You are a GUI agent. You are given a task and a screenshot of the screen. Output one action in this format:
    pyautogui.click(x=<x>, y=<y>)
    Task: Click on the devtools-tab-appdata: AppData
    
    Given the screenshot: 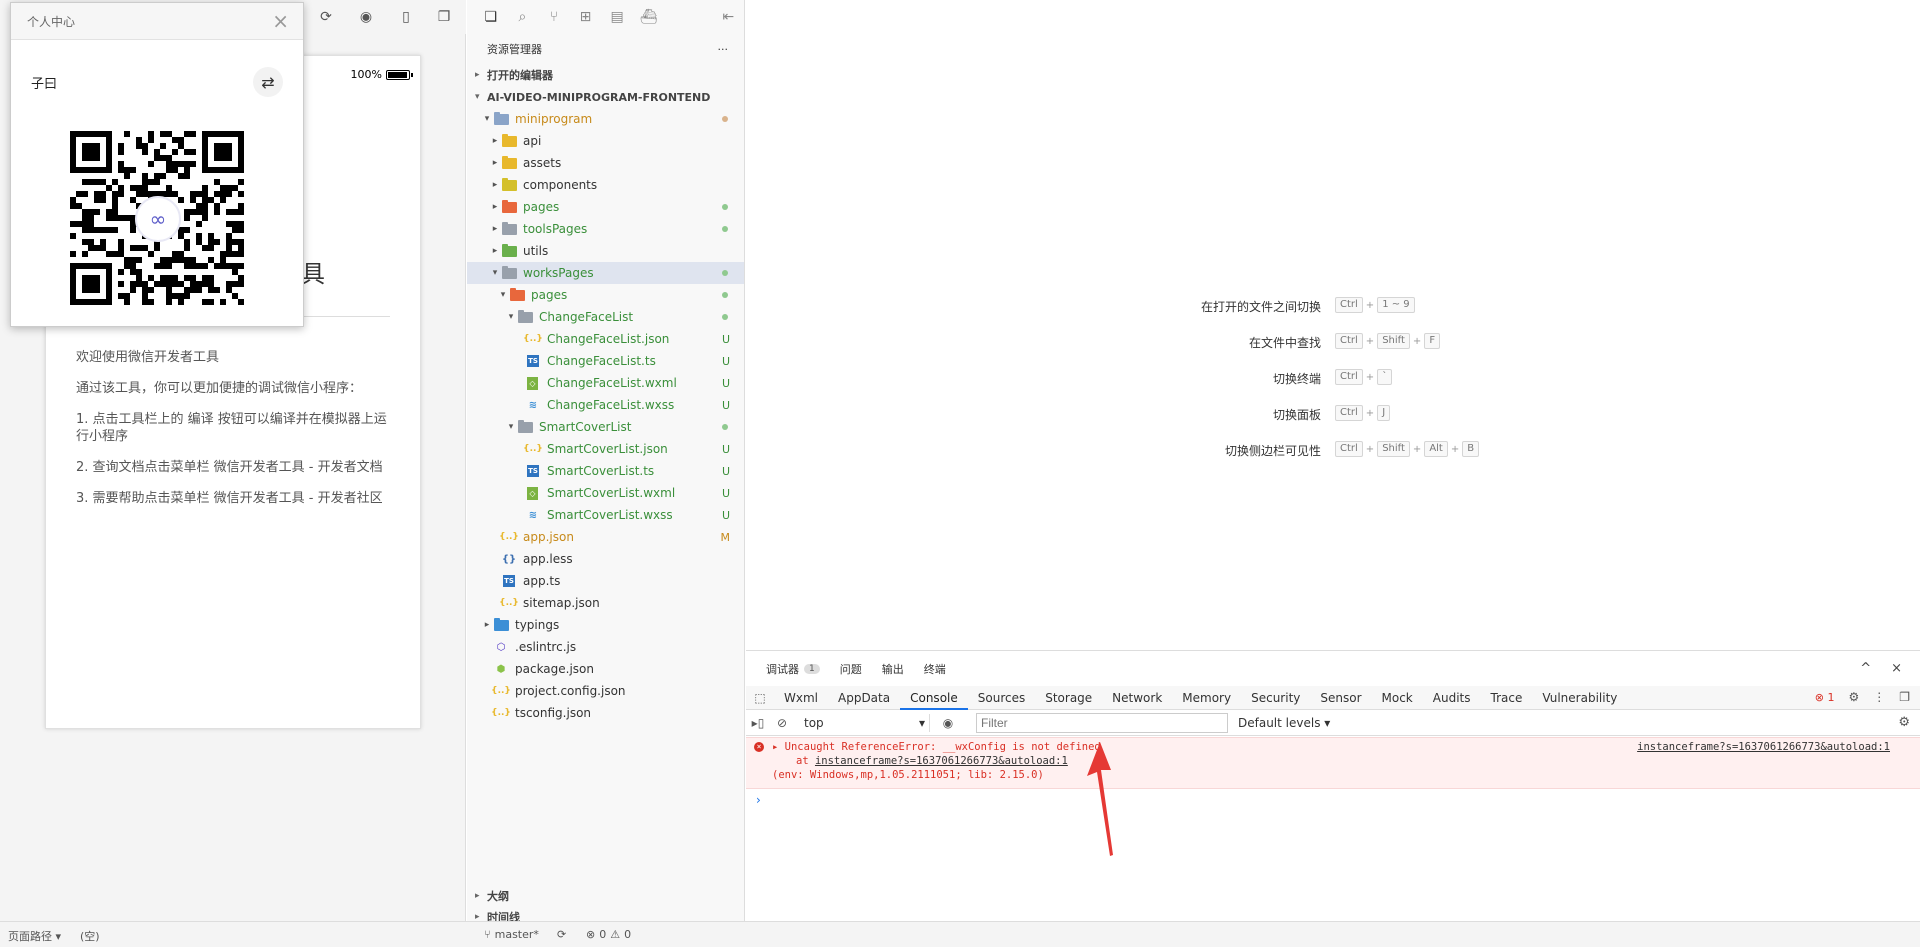 What is the action you would take?
    pyautogui.click(x=864, y=698)
    